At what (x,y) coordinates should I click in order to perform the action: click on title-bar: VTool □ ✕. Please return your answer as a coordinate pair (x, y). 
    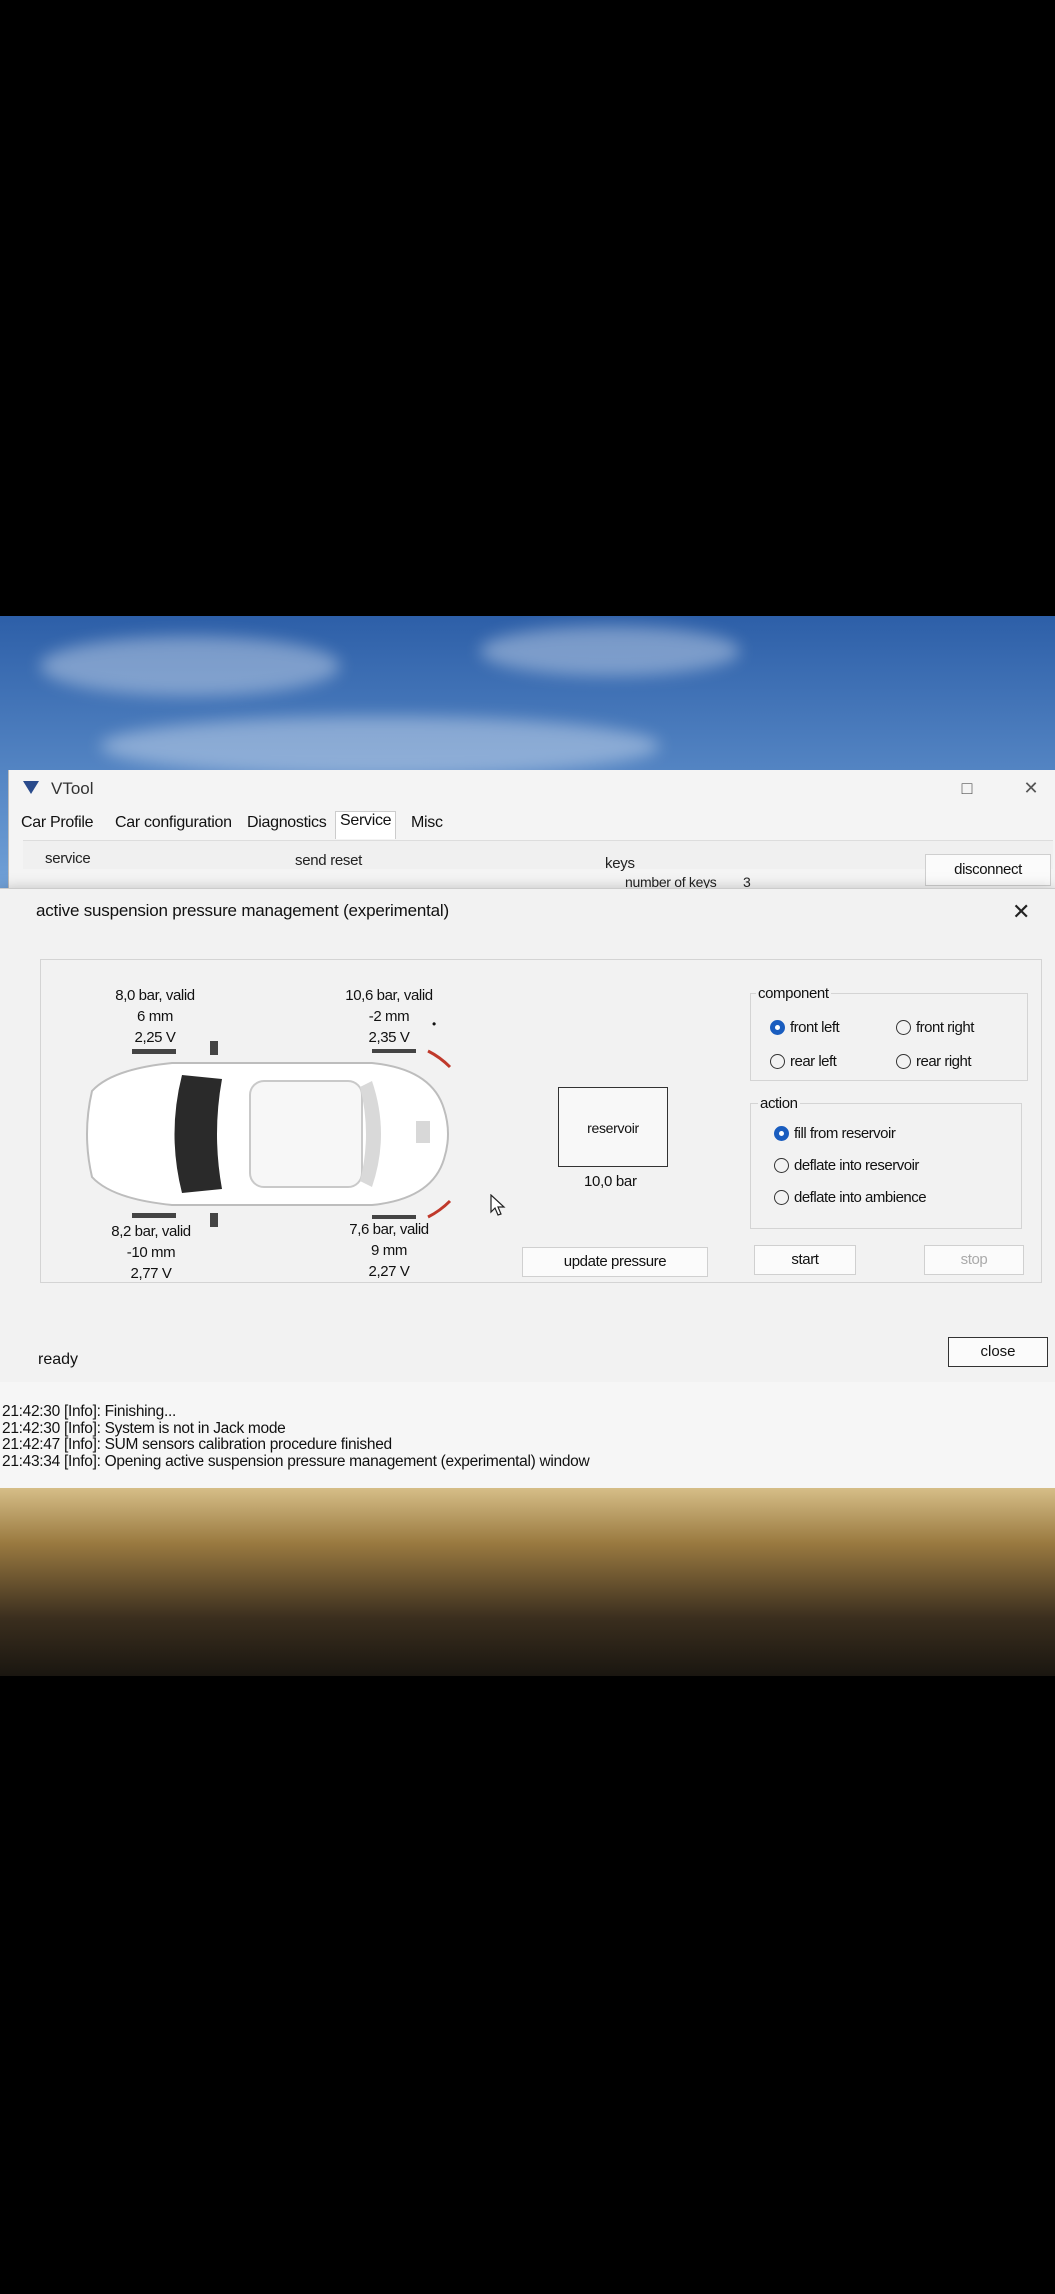
    Looking at the image, I should click on (532, 788).